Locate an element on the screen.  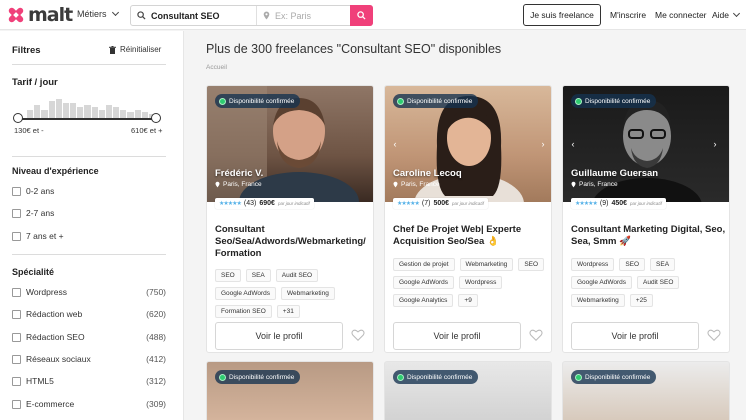
experience-option: 7 ans et + is located at coordinates (89, 236).